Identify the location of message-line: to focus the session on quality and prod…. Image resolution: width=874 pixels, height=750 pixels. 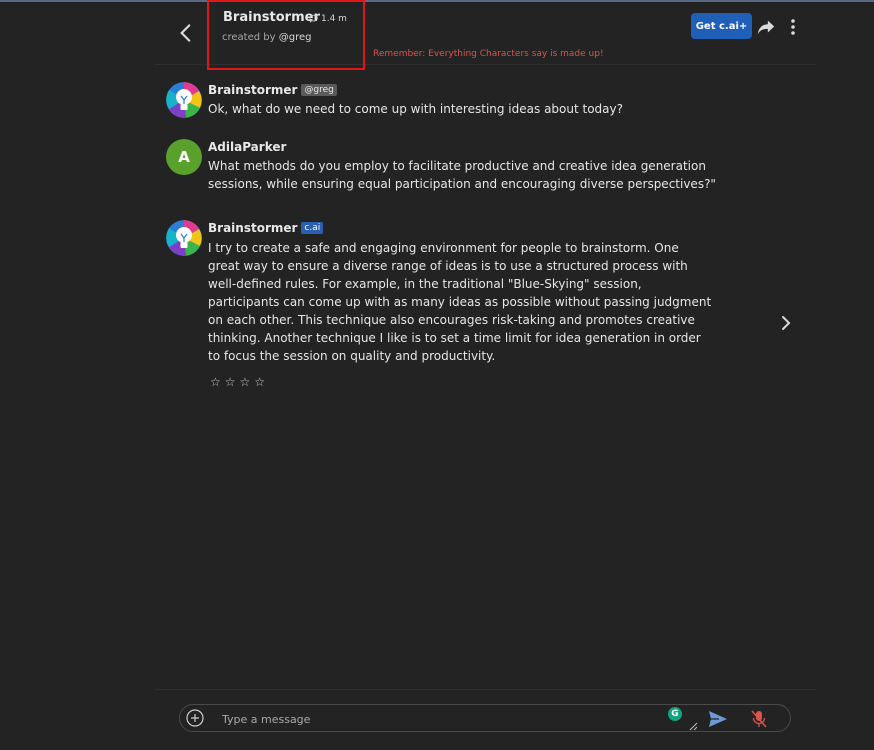
(352, 356).